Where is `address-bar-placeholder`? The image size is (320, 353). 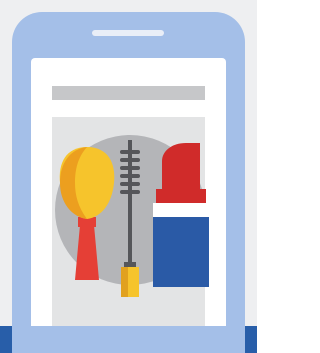 address-bar-placeholder is located at coordinates (128, 93).